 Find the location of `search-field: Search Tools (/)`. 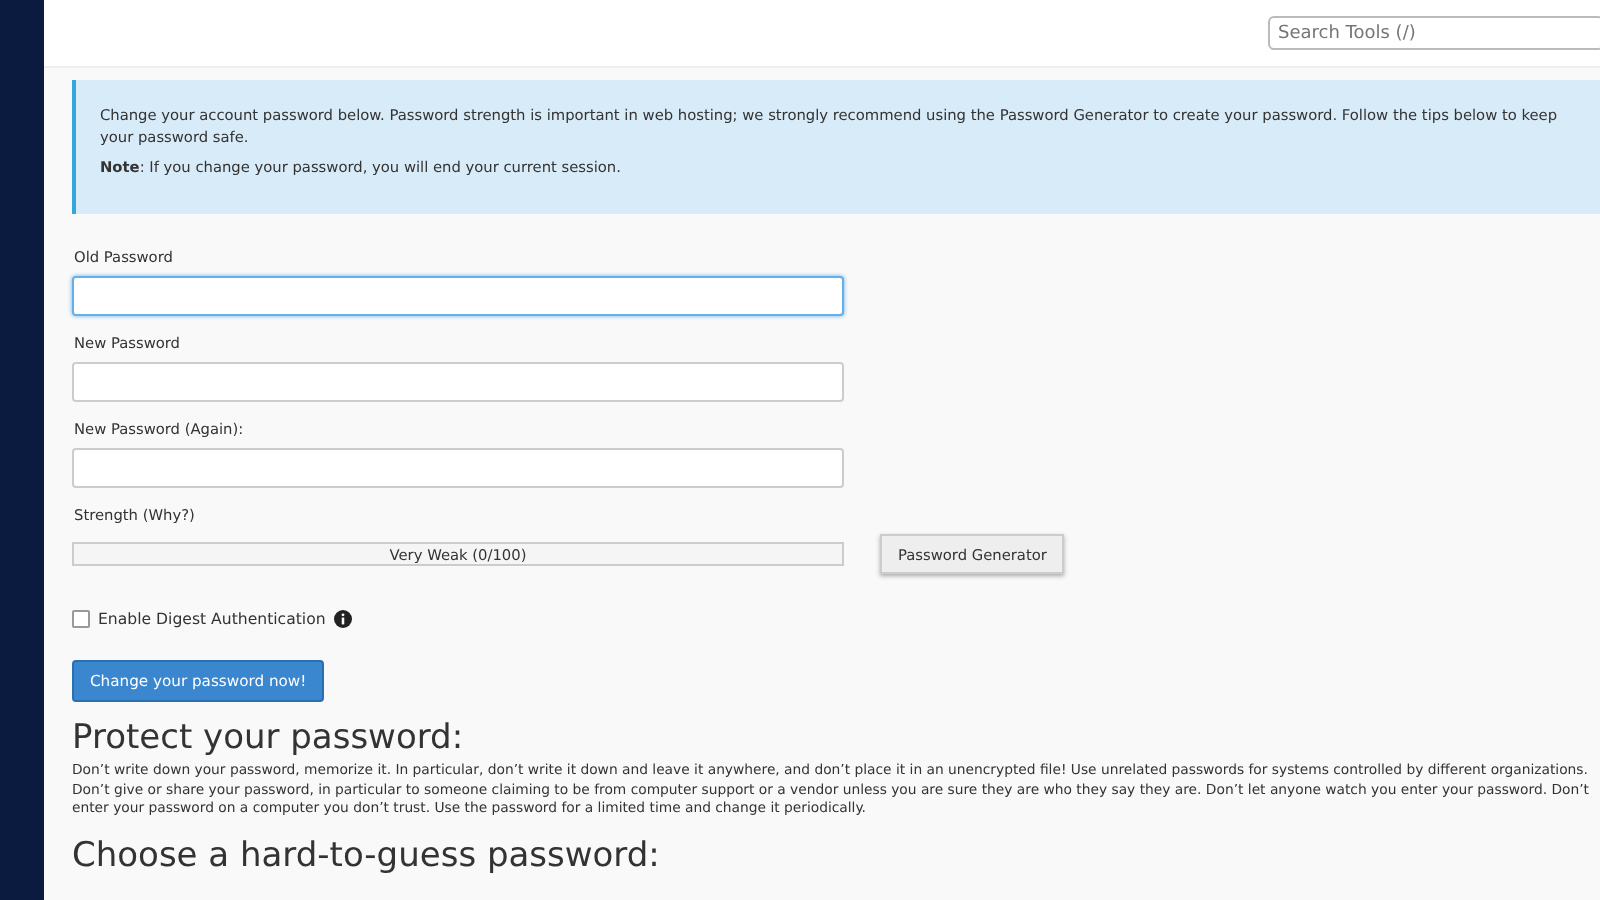

search-field: Search Tools (/) is located at coordinates (1434, 33).